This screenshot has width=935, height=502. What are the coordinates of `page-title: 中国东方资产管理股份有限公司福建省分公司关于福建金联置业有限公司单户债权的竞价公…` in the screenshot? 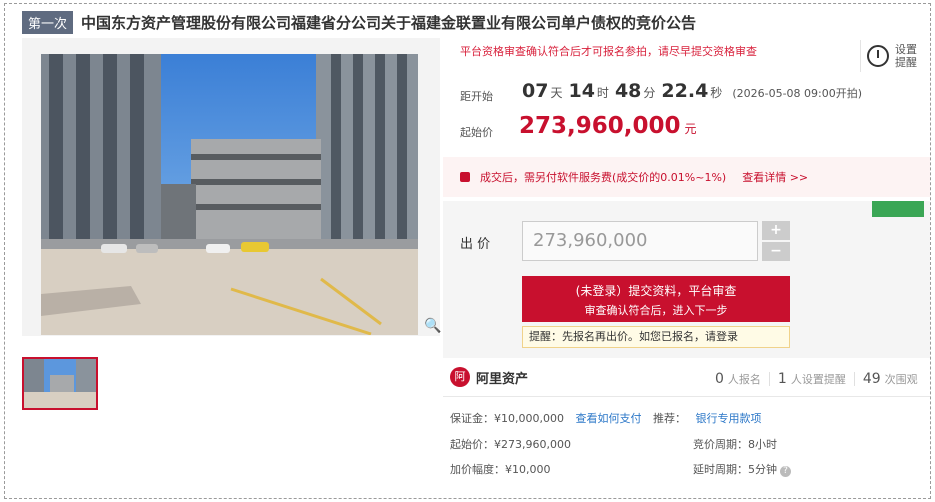 It's located at (389, 22).